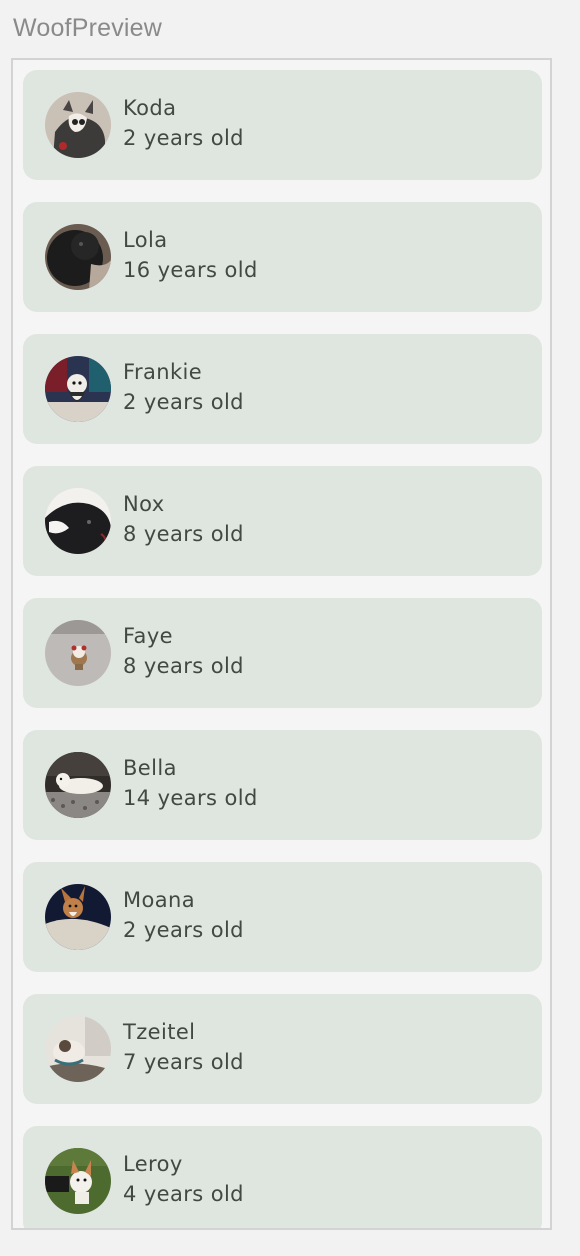  I want to click on dog-name: Nox, so click(144, 504).